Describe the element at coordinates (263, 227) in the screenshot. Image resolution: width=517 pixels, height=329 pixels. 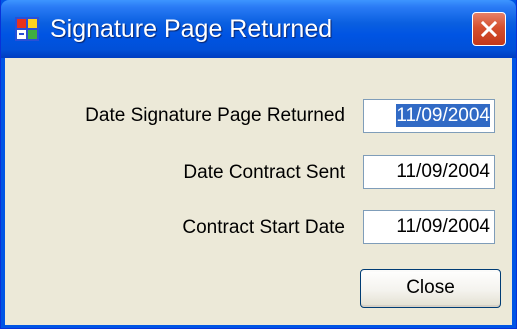
I see `contract-start-date-label: Contract Start Date` at that location.